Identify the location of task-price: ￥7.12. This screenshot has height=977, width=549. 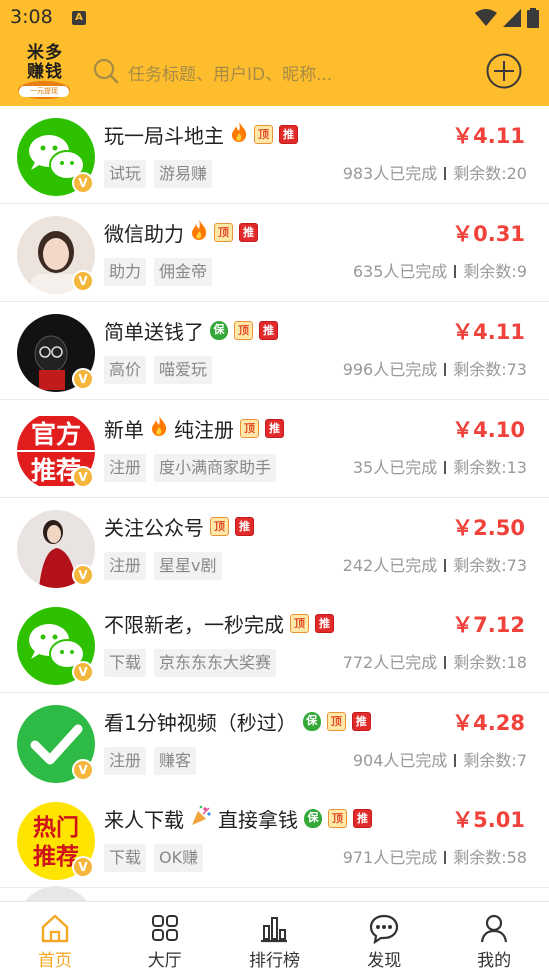
(488, 625).